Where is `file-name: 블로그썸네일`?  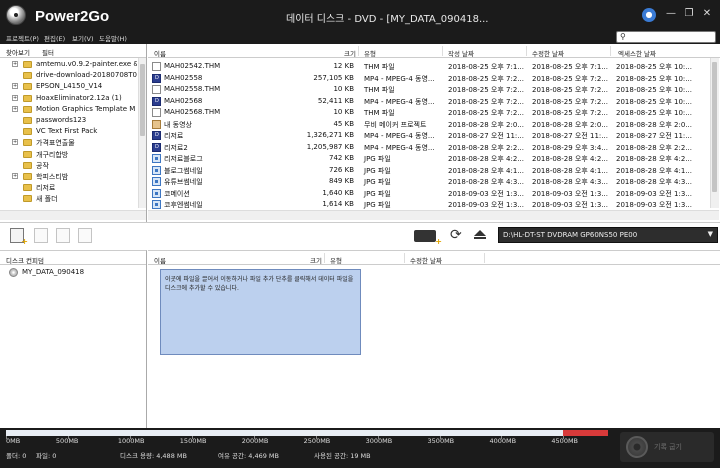 file-name: 블로그썸네일 is located at coordinates (183, 170).